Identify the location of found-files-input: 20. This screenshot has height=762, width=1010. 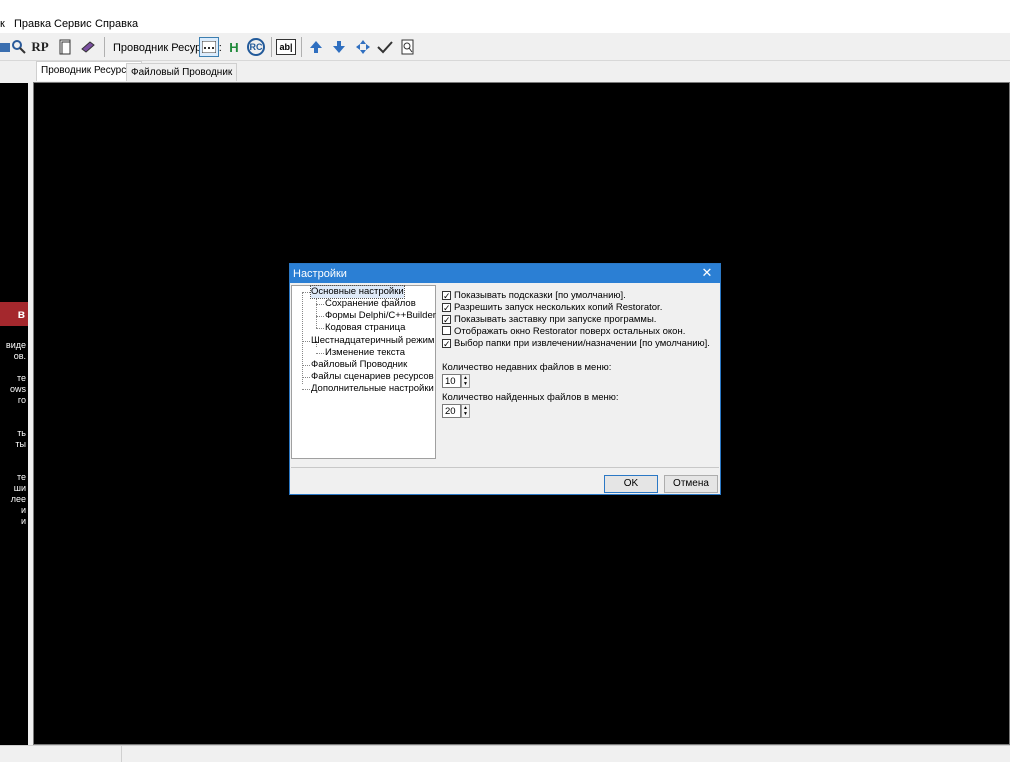
(451, 411).